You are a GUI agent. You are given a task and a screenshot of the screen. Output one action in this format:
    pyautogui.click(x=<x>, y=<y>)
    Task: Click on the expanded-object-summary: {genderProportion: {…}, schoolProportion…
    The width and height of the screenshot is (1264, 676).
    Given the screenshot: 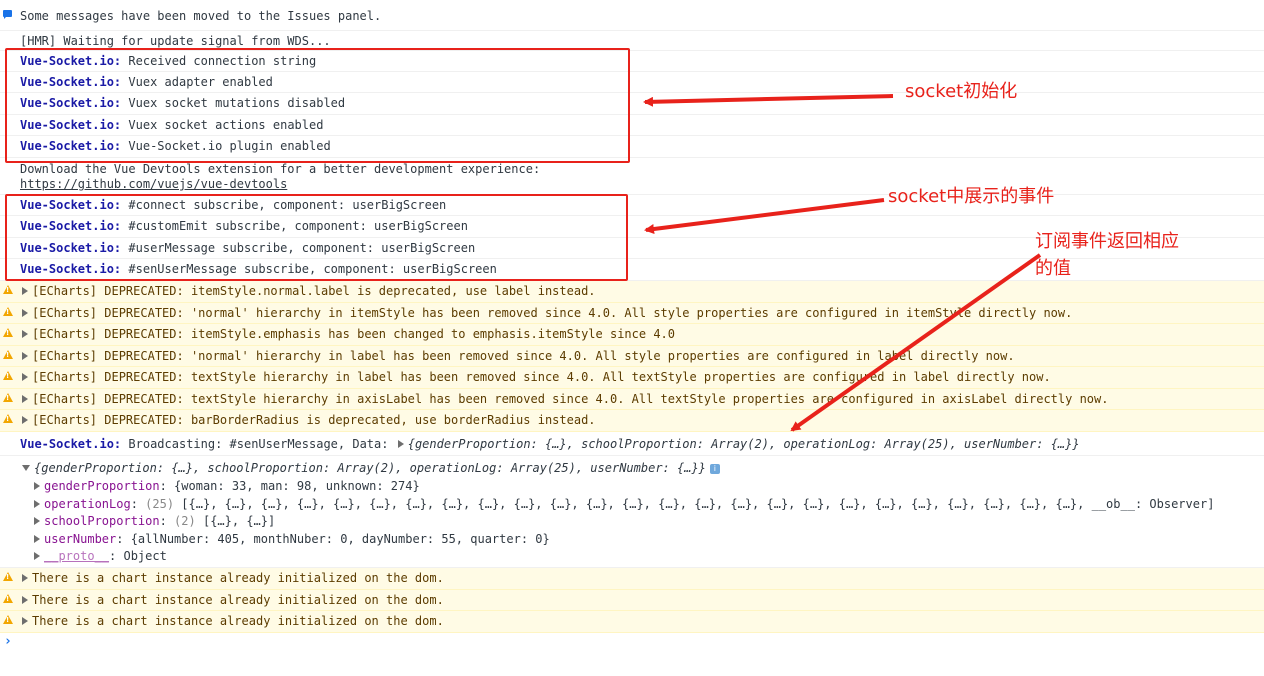 What is the action you would take?
    pyautogui.click(x=370, y=468)
    